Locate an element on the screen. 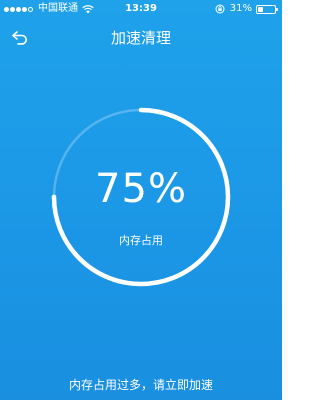 The width and height of the screenshot is (320, 400). battery-icon is located at coordinates (267, 9).